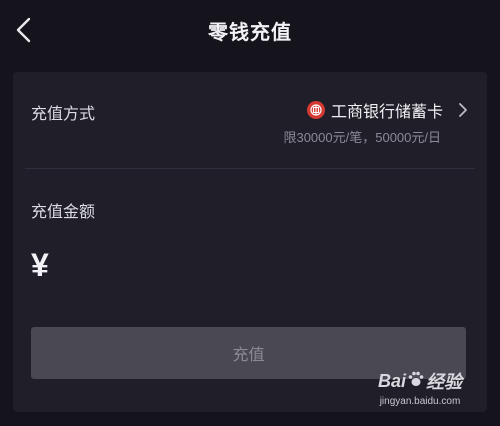 The height and width of the screenshot is (426, 500). What do you see at coordinates (63, 114) in the screenshot?
I see `payment-method-label: 充值方式` at bounding box center [63, 114].